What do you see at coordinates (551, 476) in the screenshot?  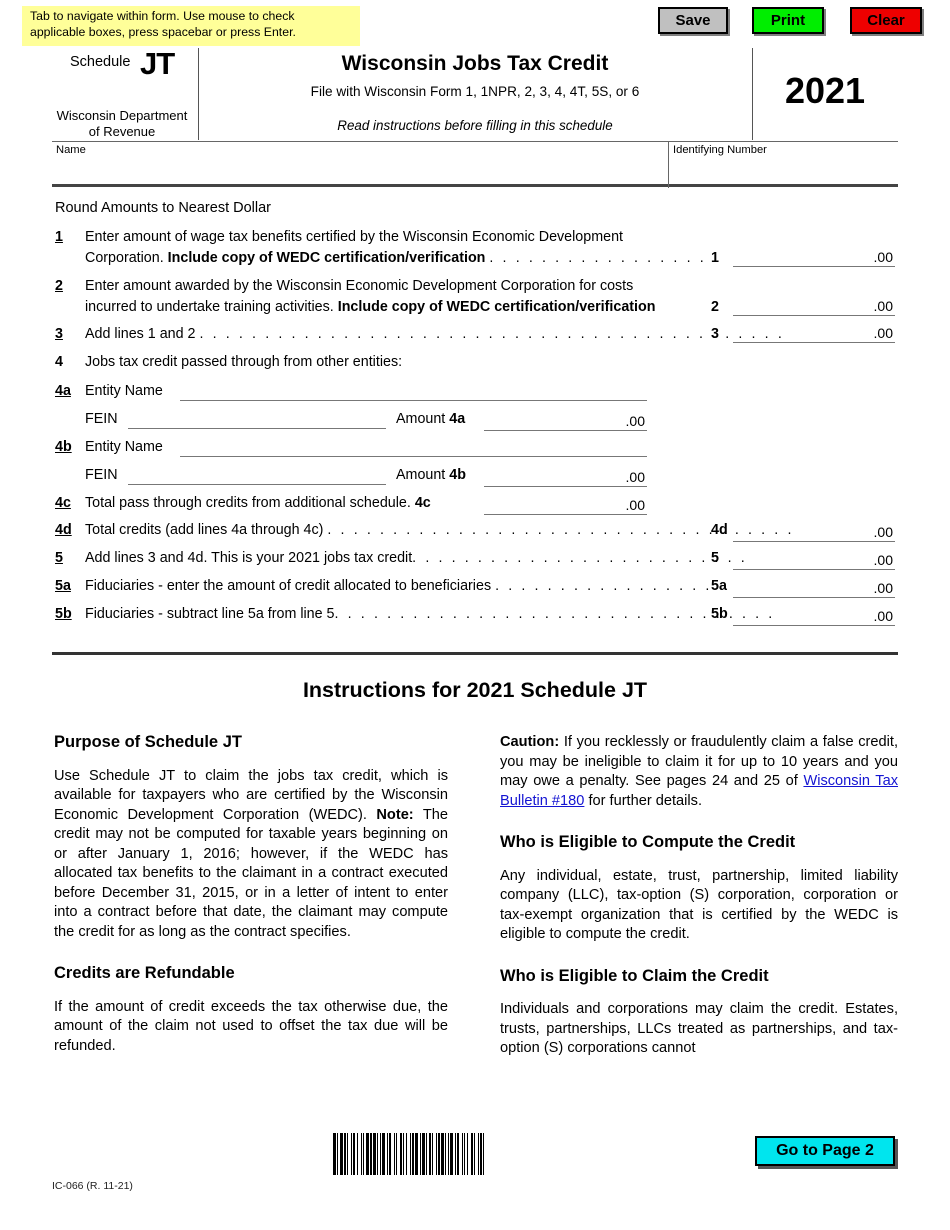 I see `line-4b-amount-input` at bounding box center [551, 476].